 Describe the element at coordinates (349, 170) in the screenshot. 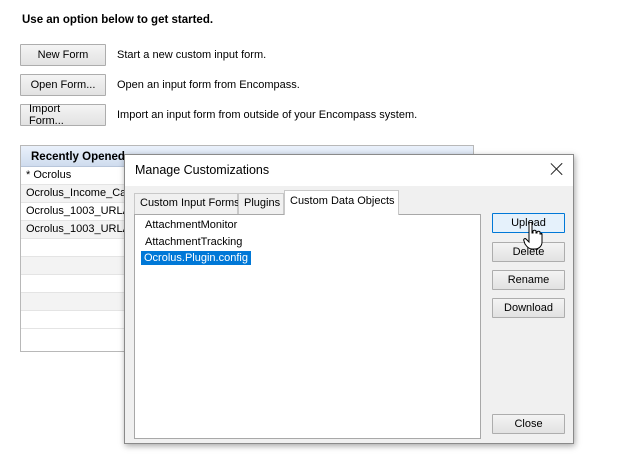

I see `dialog-title-bar: Manage Customizations` at that location.